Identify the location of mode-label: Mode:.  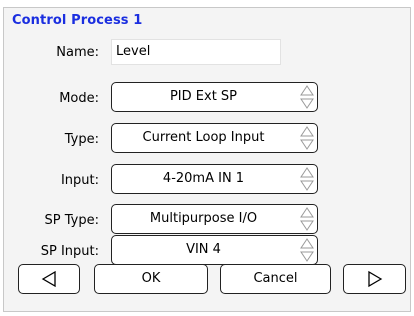
(79, 98).